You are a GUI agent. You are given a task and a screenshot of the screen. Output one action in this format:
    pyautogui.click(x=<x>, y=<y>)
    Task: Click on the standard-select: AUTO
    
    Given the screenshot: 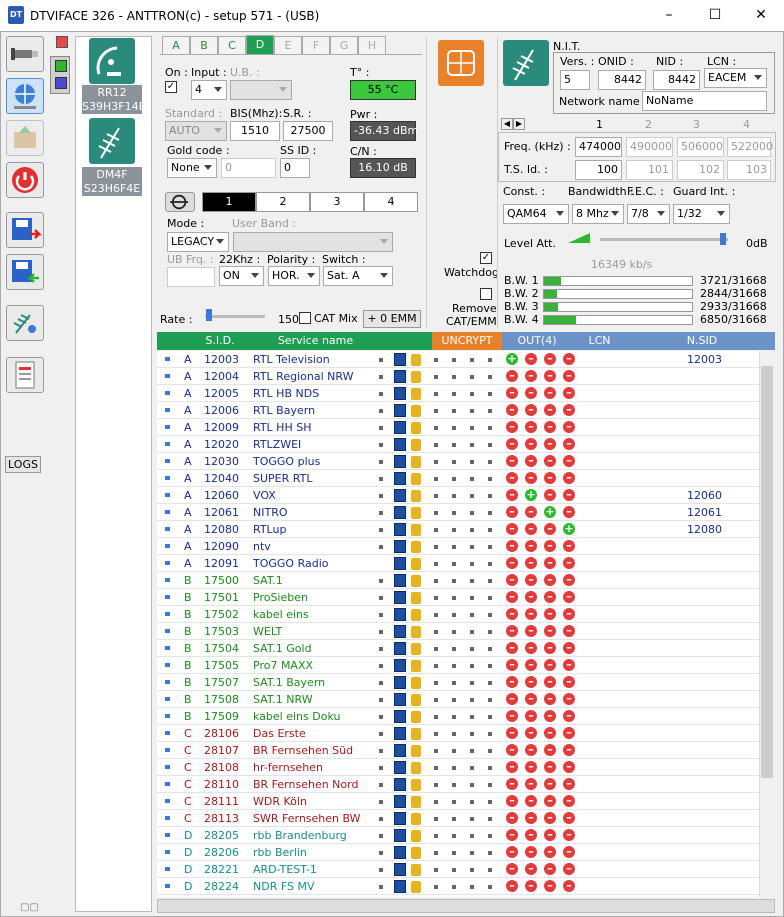 What is the action you would take?
    pyautogui.click(x=196, y=131)
    